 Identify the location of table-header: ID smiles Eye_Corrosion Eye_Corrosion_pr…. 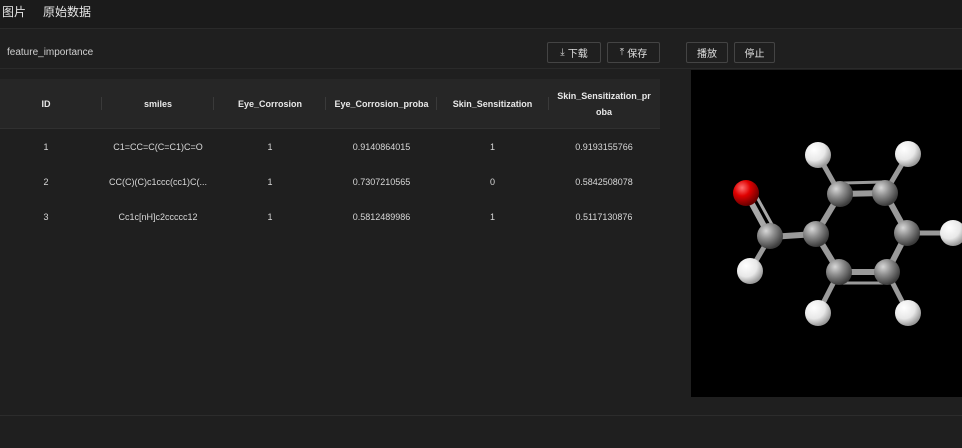
(330, 104).